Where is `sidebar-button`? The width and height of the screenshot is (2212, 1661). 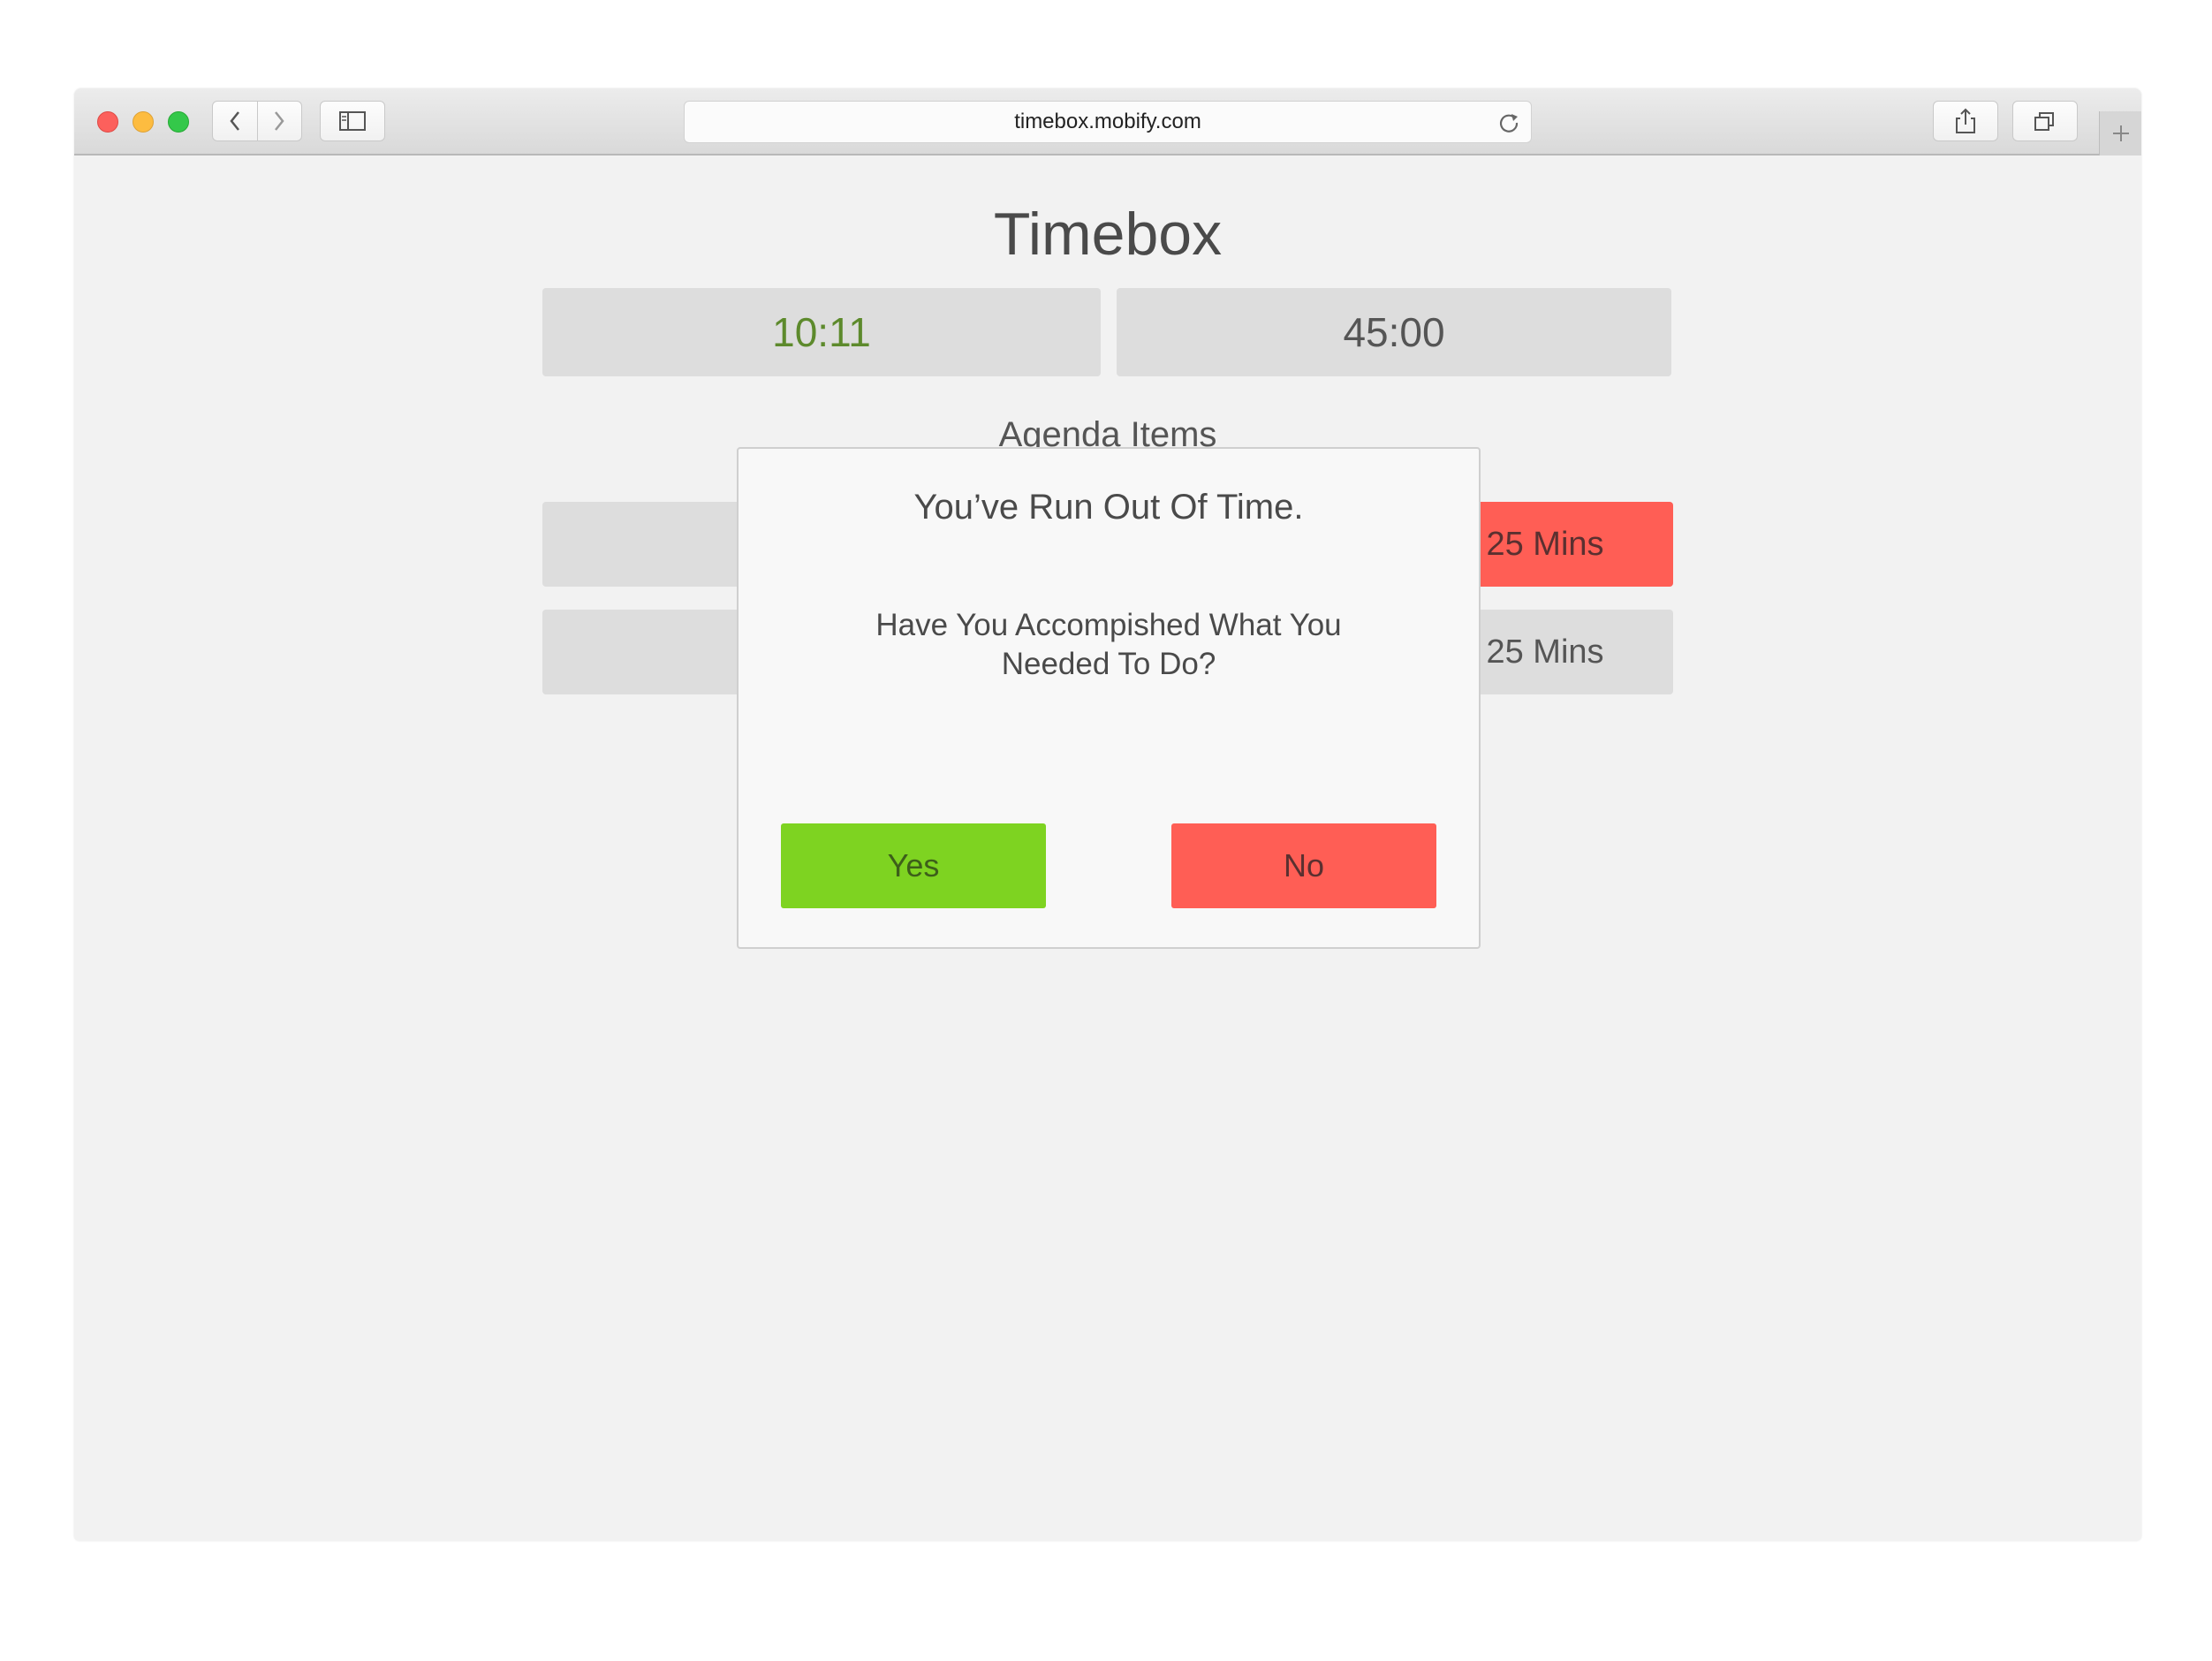 sidebar-button is located at coordinates (352, 121).